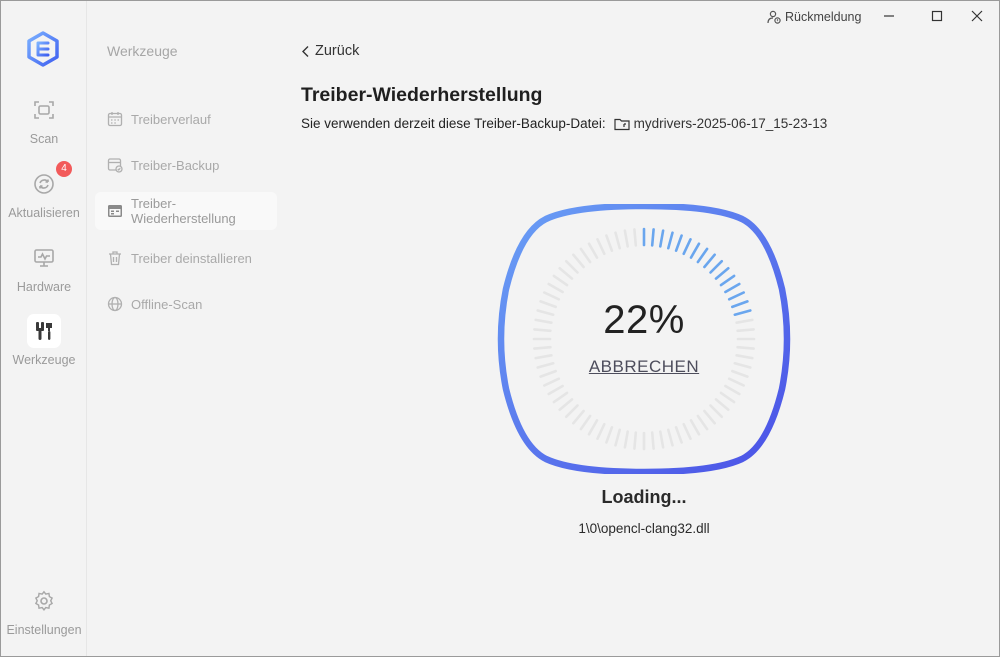  I want to click on cancel-label: ABBRECHEN, so click(644, 366).